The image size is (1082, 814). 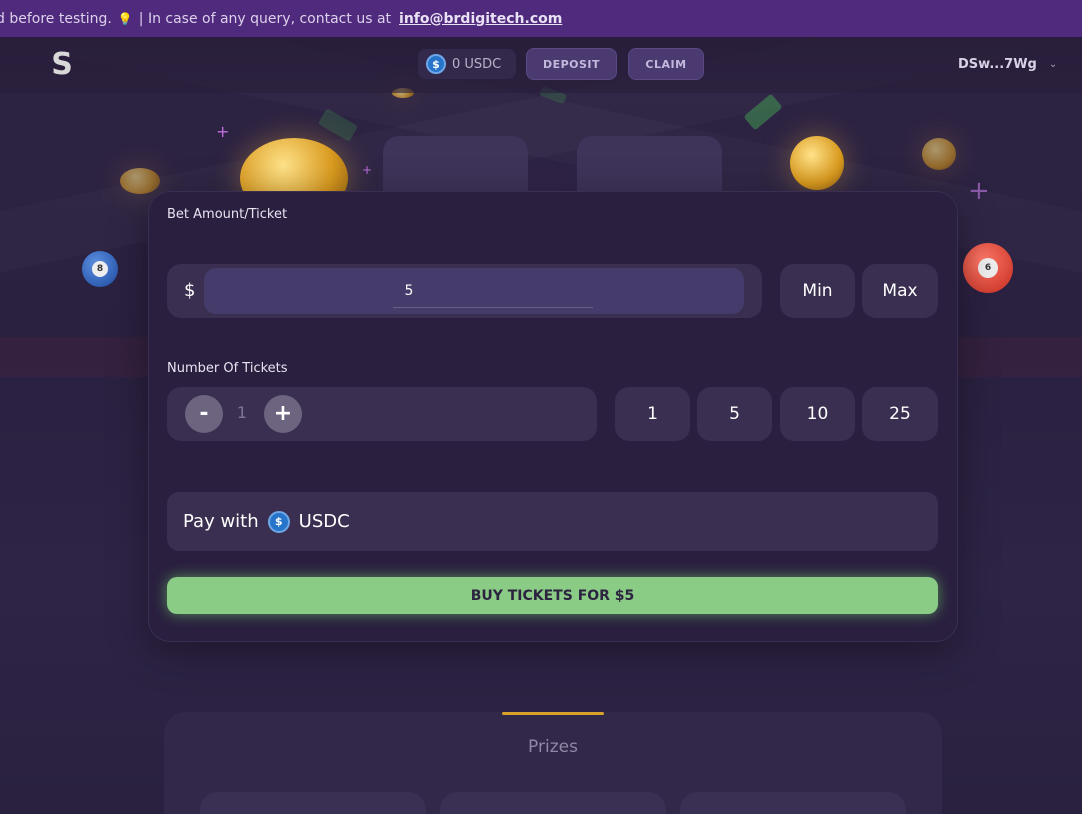 I want to click on top-header: S $ 0 USDC DEPOSIT CLAIM DSw...7Wg ⌄, so click(x=541, y=65).